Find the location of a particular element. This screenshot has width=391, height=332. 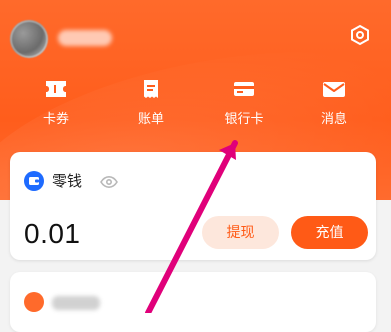

blurred-next-card-label is located at coordinates (76, 303).